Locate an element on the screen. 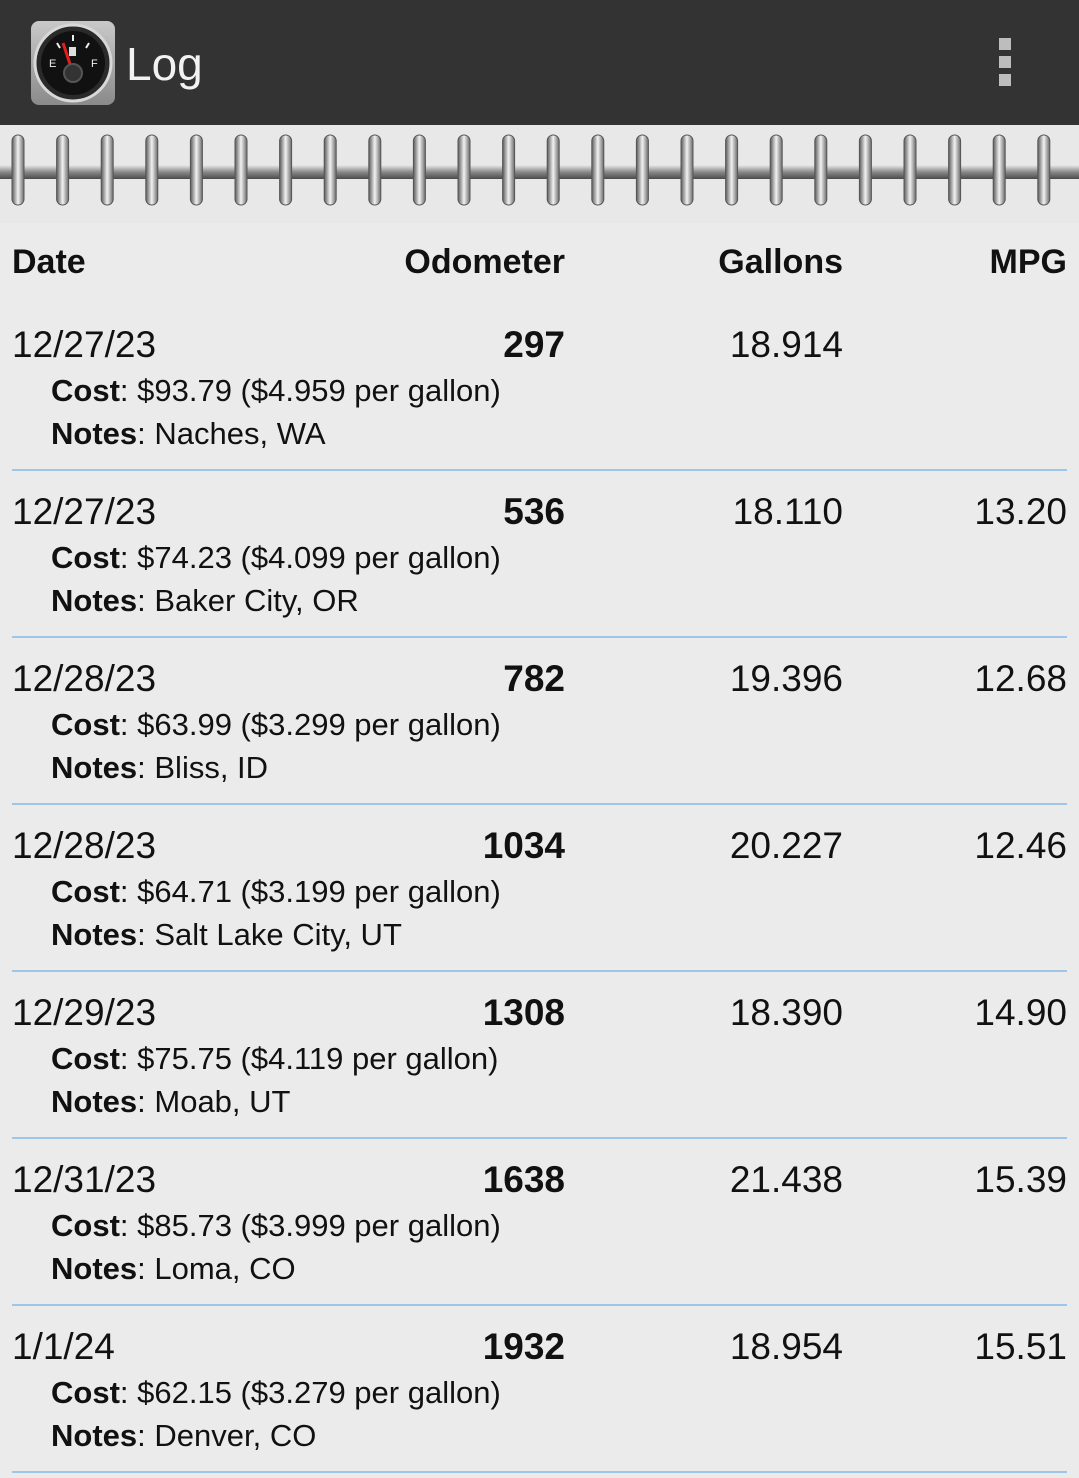  entry-cost: Cost: $93.79 ($4.959 per gallon) is located at coordinates (276, 390).